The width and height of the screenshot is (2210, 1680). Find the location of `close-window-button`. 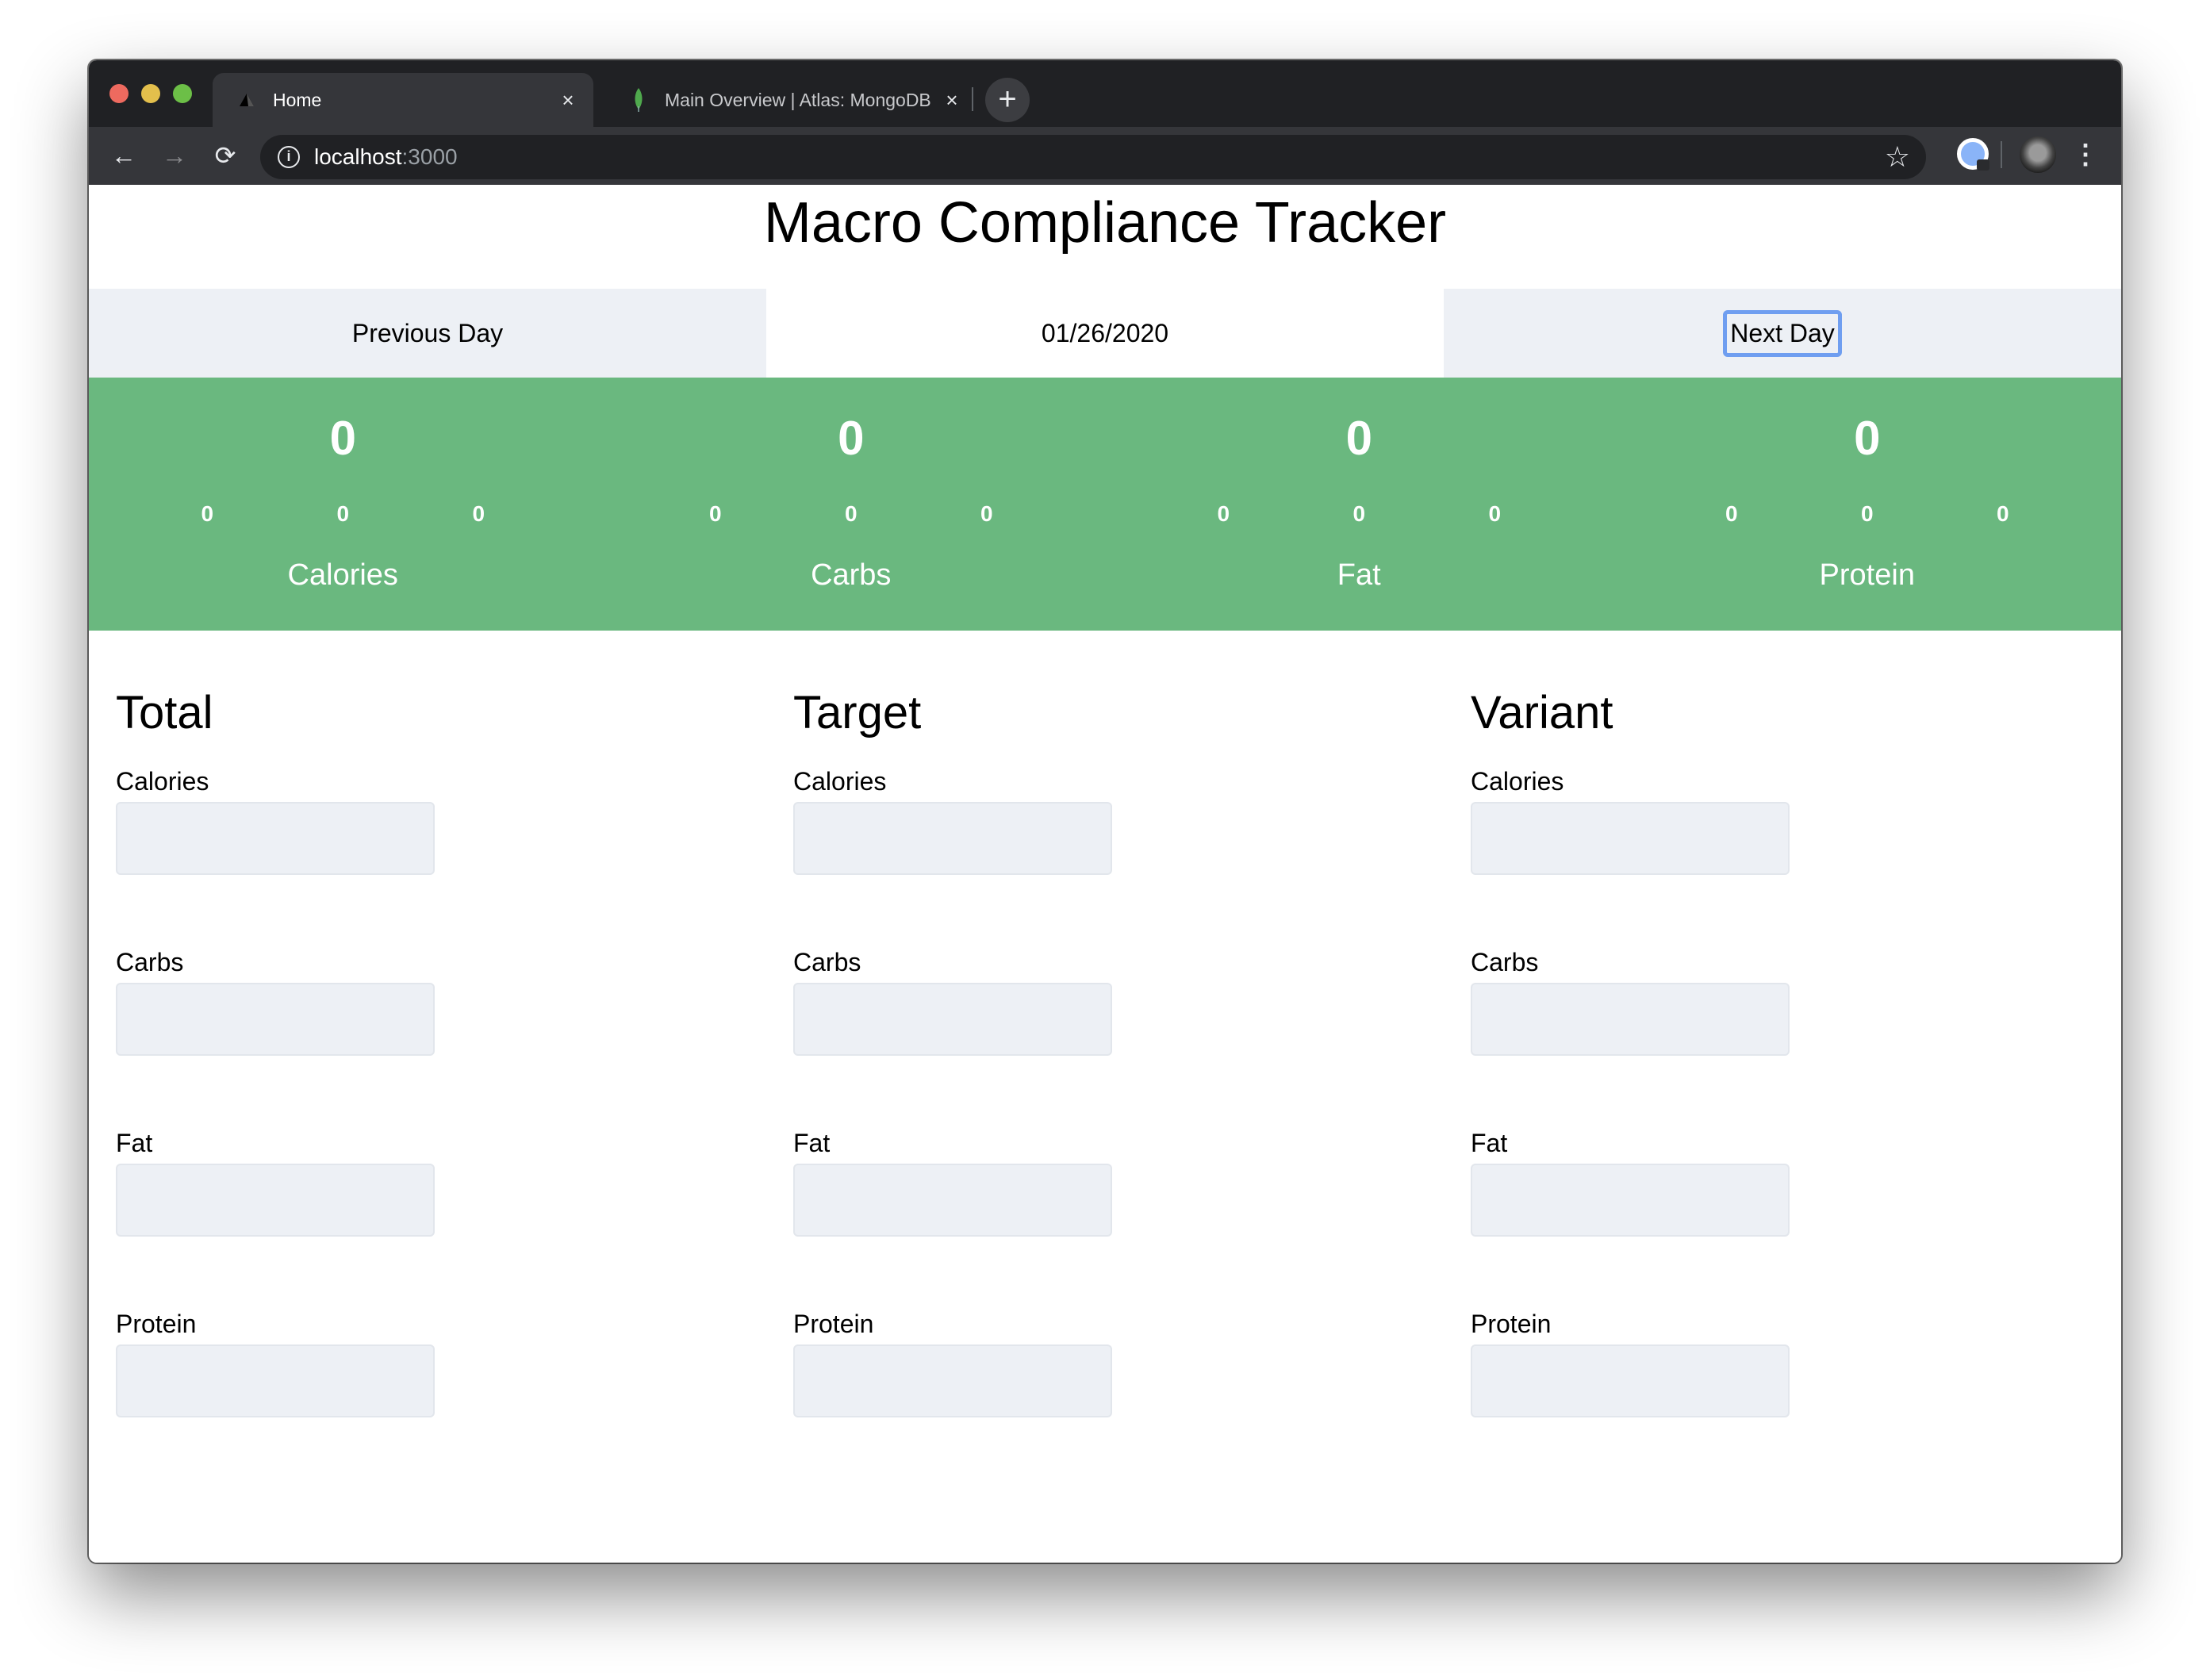

close-window-button is located at coordinates (119, 93).